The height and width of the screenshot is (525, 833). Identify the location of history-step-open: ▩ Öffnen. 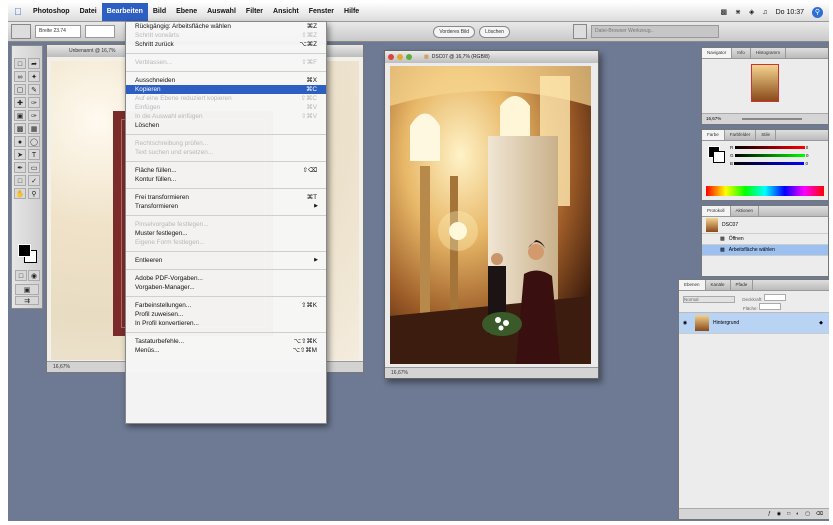
(765, 239).